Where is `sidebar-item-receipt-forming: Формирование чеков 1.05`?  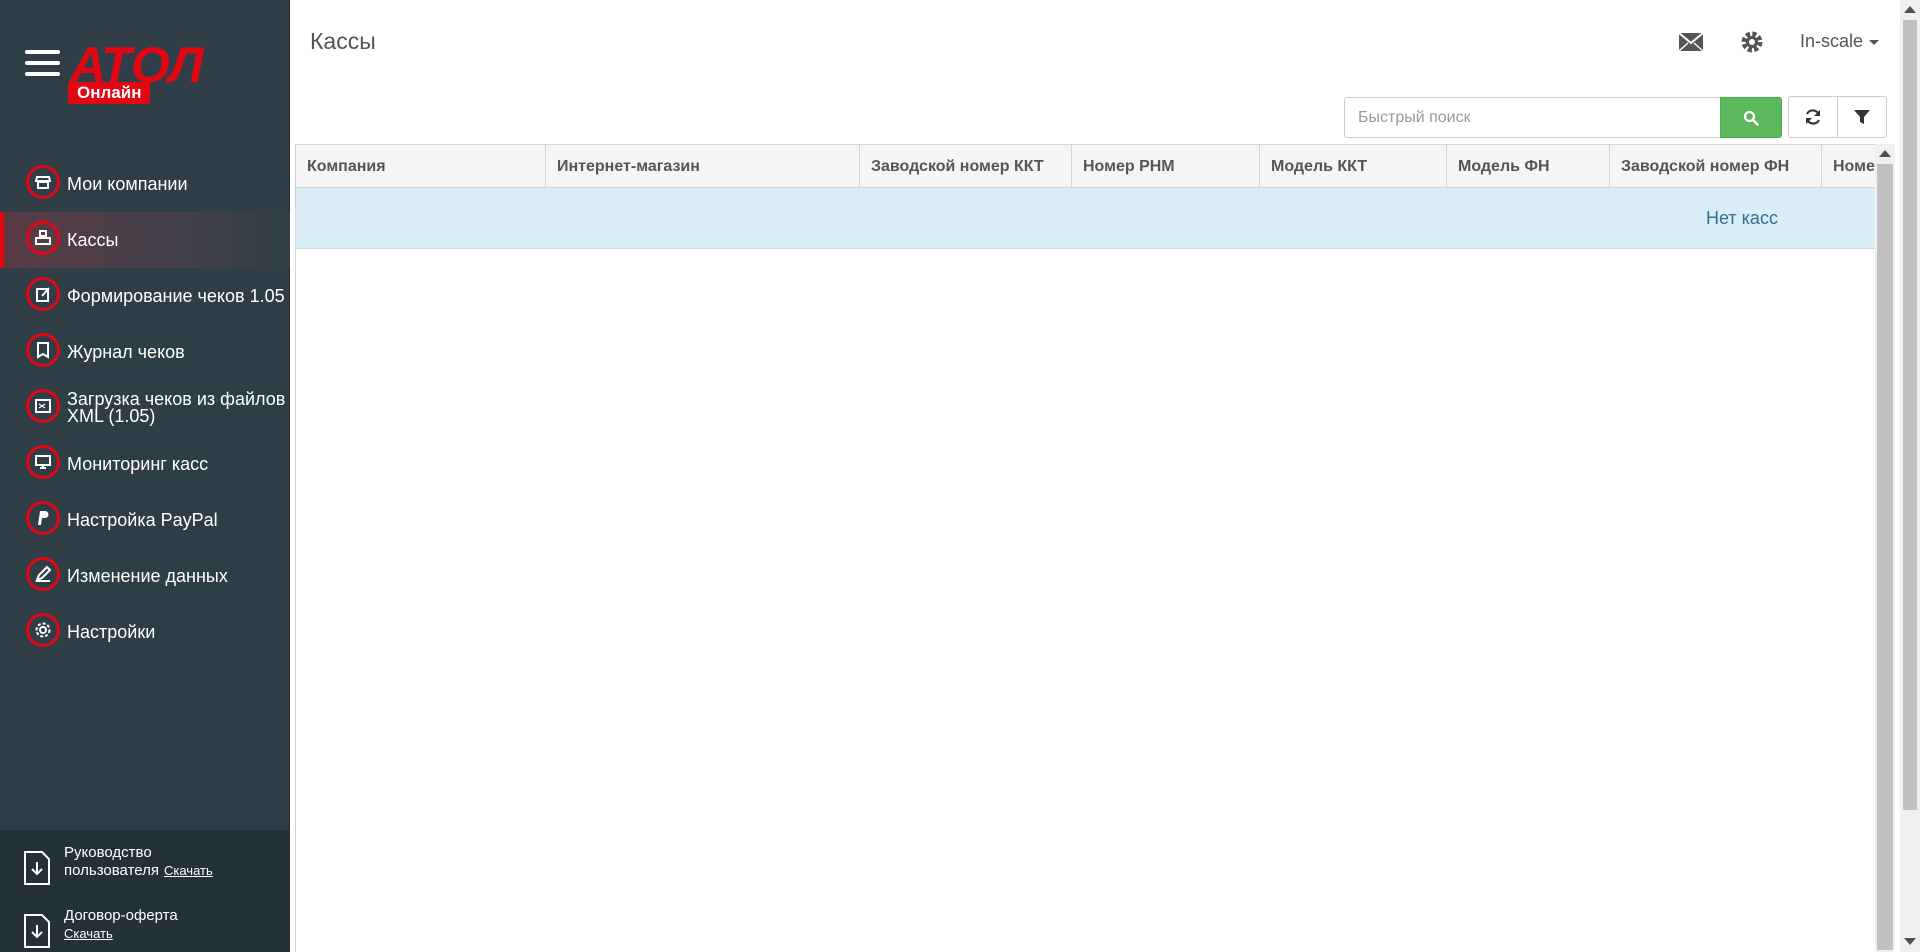
sidebar-item-receipt-forming: Формирование чеков 1.05 is located at coordinates (145, 296).